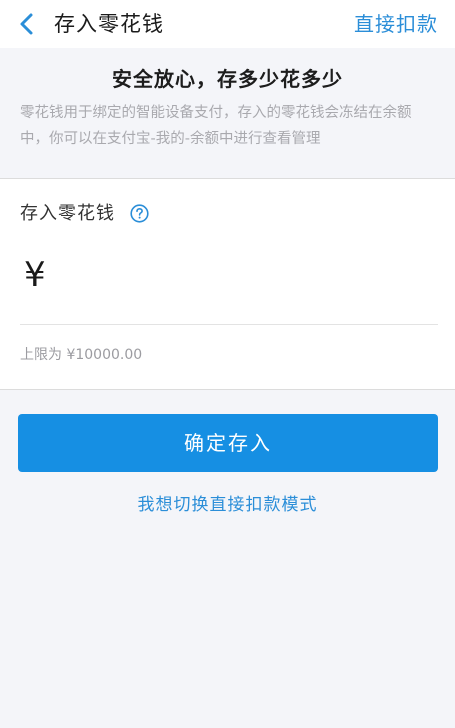 Image resolution: width=455 pixels, height=728 pixels. I want to click on currency-symbol: ¥, so click(35, 275).